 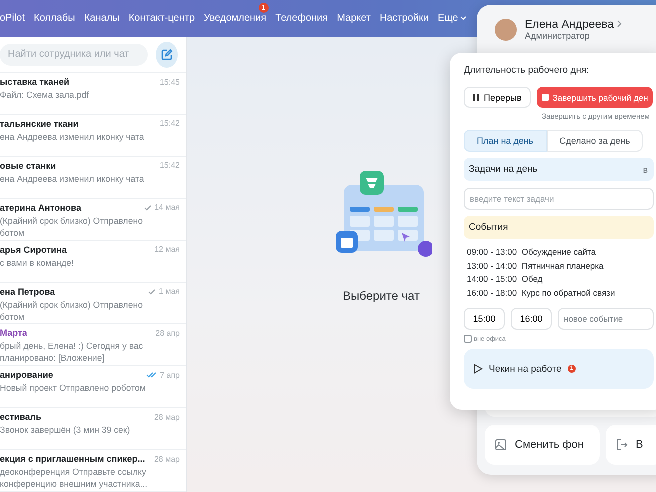 I want to click on stop-icon, so click(x=545, y=97).